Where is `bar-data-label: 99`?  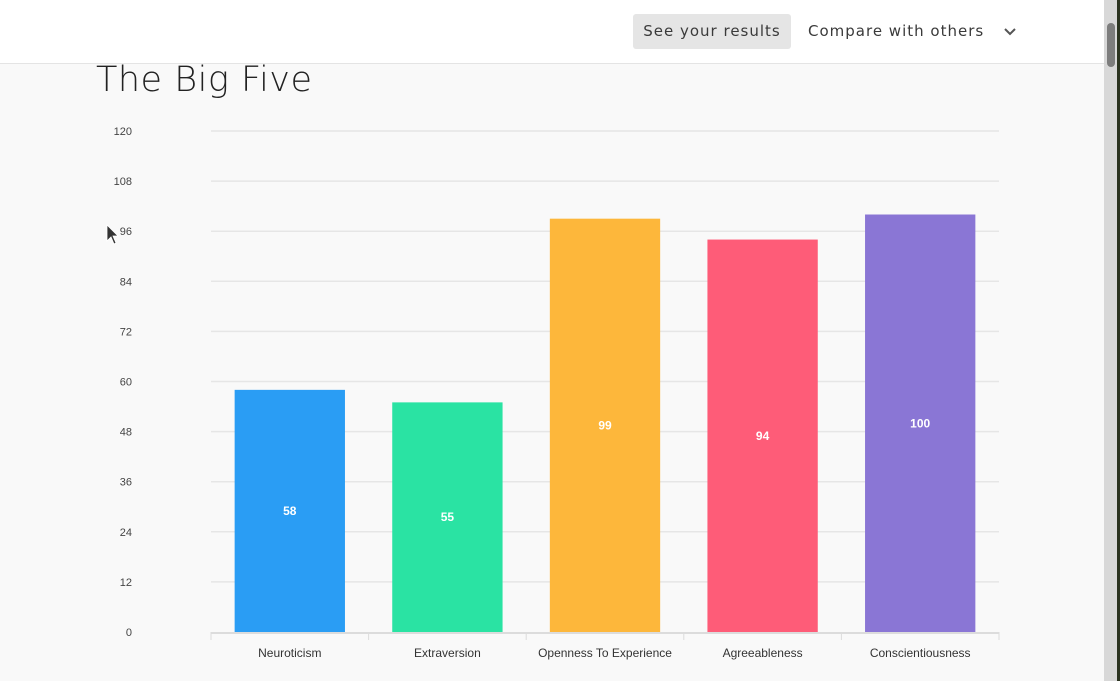 bar-data-label: 99 is located at coordinates (605, 425).